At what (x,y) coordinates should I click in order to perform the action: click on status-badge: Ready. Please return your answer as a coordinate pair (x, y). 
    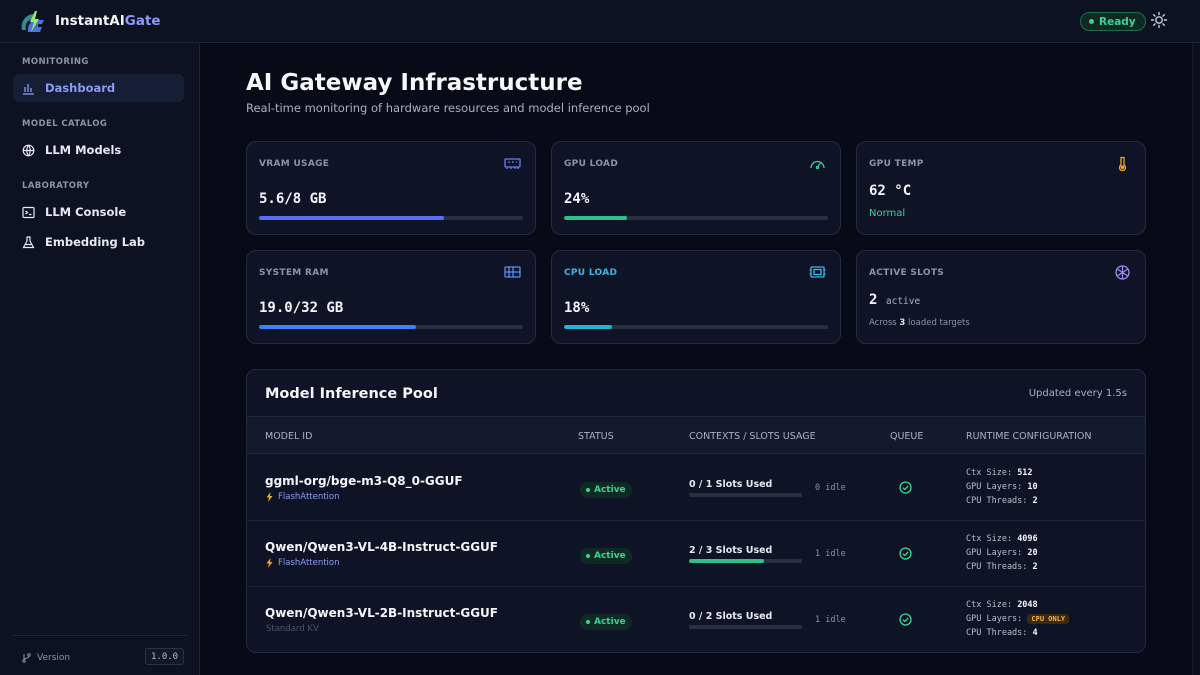
    Looking at the image, I should click on (1113, 21).